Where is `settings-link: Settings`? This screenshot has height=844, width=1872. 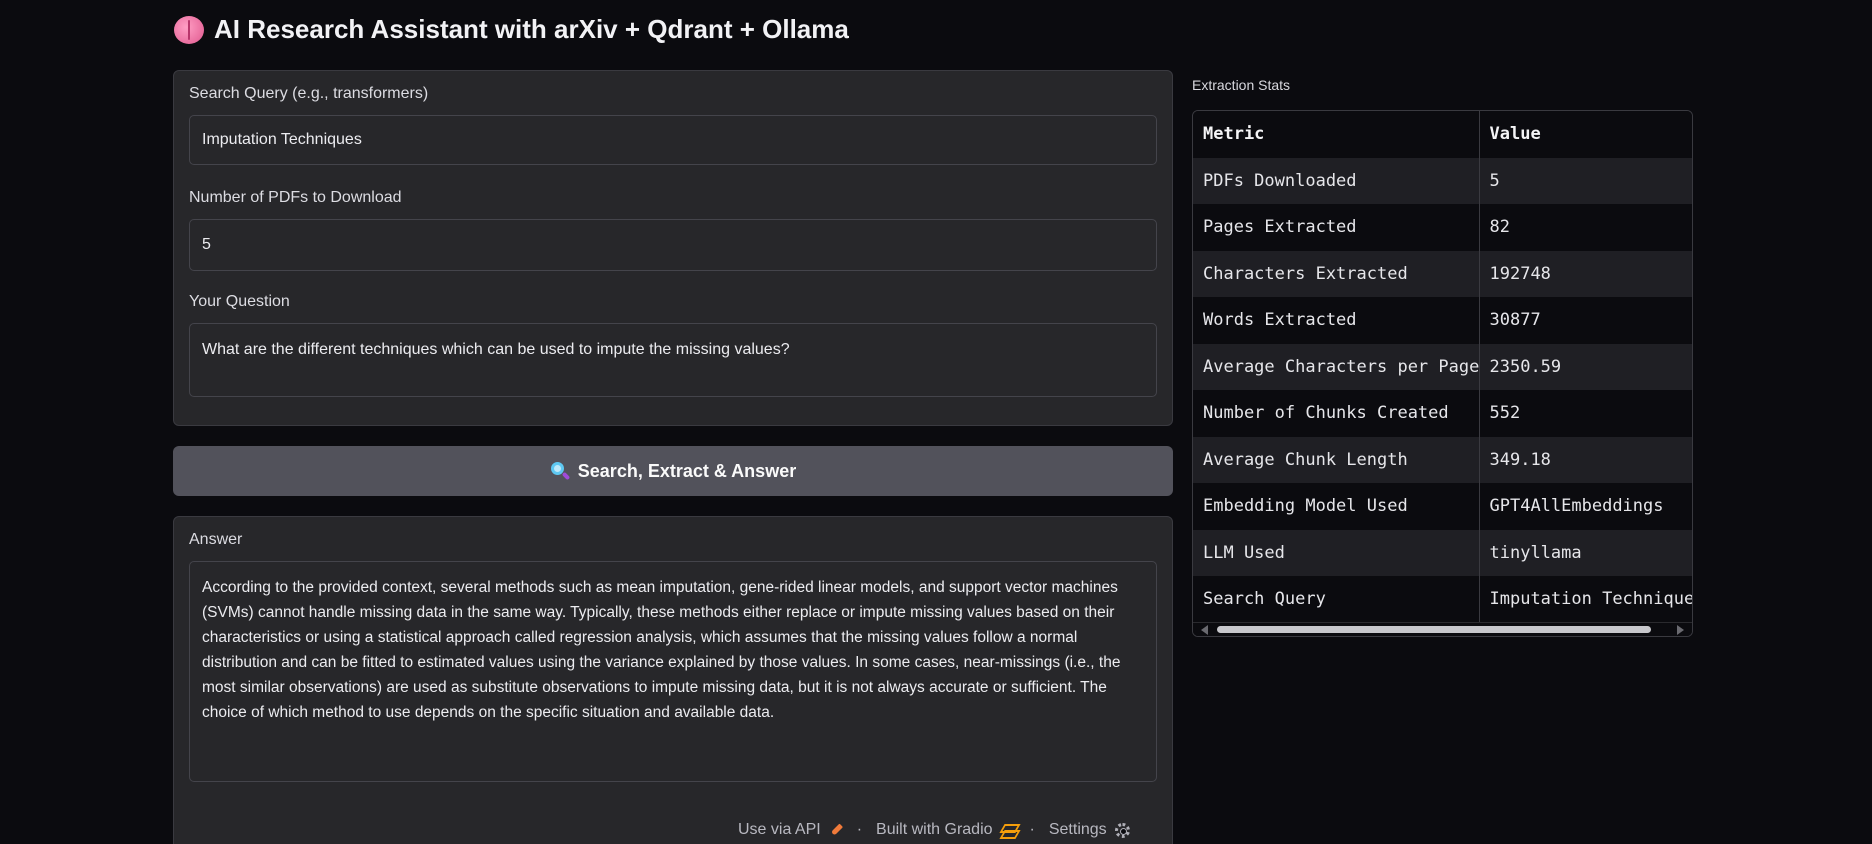
settings-link: Settings is located at coordinates (1078, 830).